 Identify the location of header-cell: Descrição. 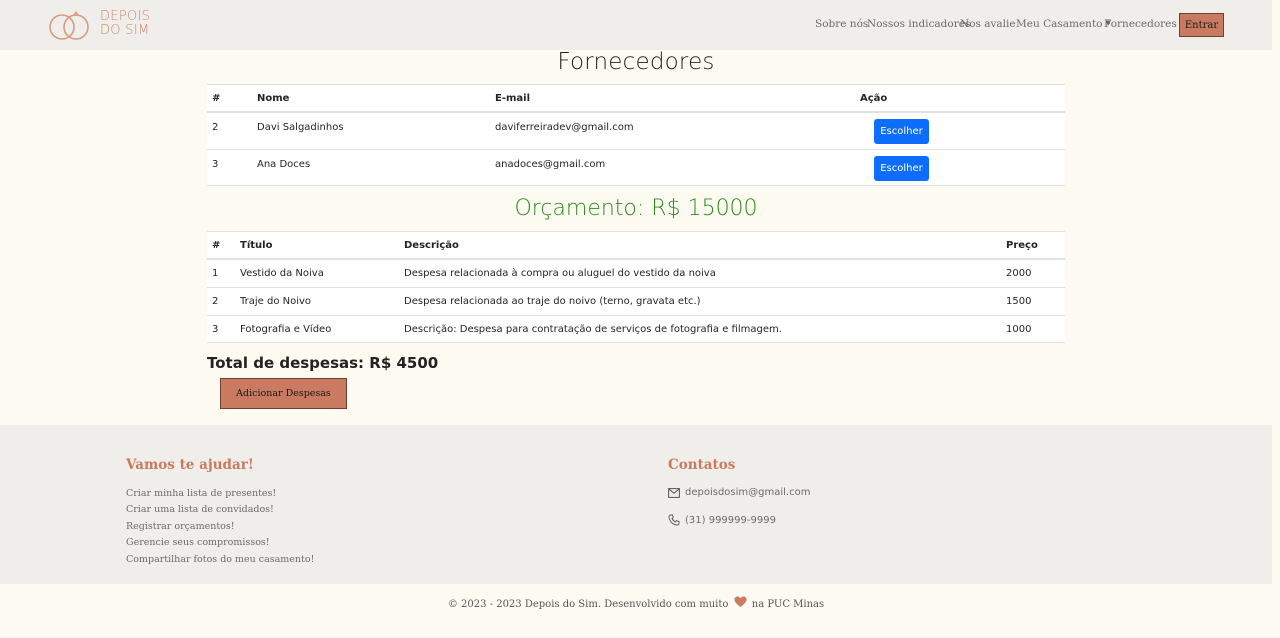
(431, 245).